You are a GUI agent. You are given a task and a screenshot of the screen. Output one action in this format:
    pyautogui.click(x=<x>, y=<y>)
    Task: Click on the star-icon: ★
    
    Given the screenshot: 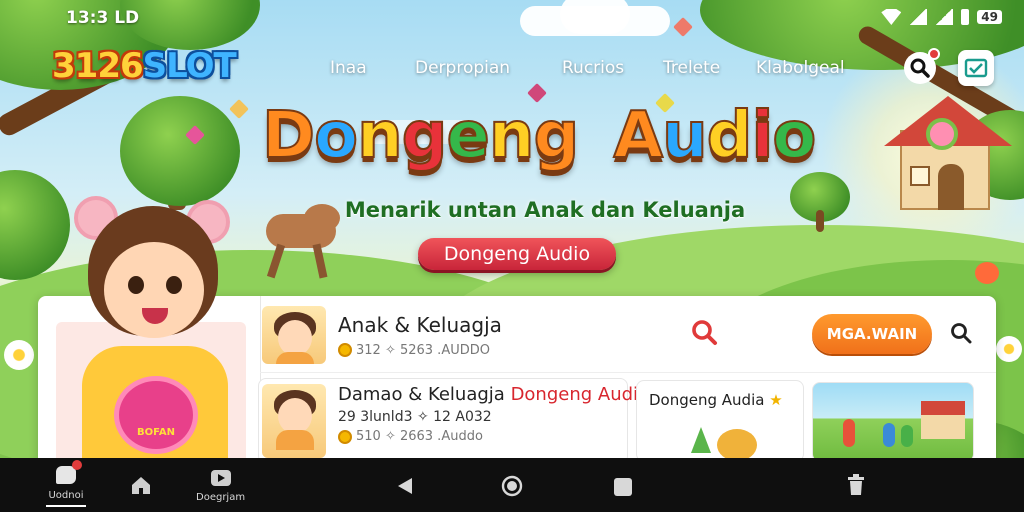 What is the action you would take?
    pyautogui.click(x=776, y=400)
    